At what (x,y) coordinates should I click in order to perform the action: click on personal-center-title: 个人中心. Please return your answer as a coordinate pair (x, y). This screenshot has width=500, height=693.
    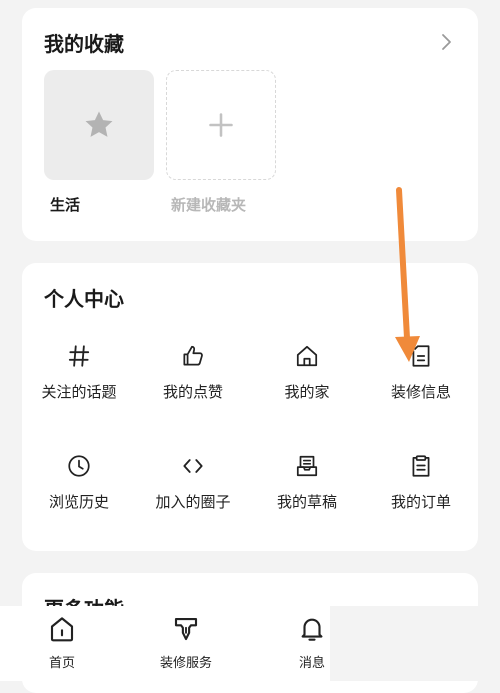
    Looking at the image, I should click on (84, 299).